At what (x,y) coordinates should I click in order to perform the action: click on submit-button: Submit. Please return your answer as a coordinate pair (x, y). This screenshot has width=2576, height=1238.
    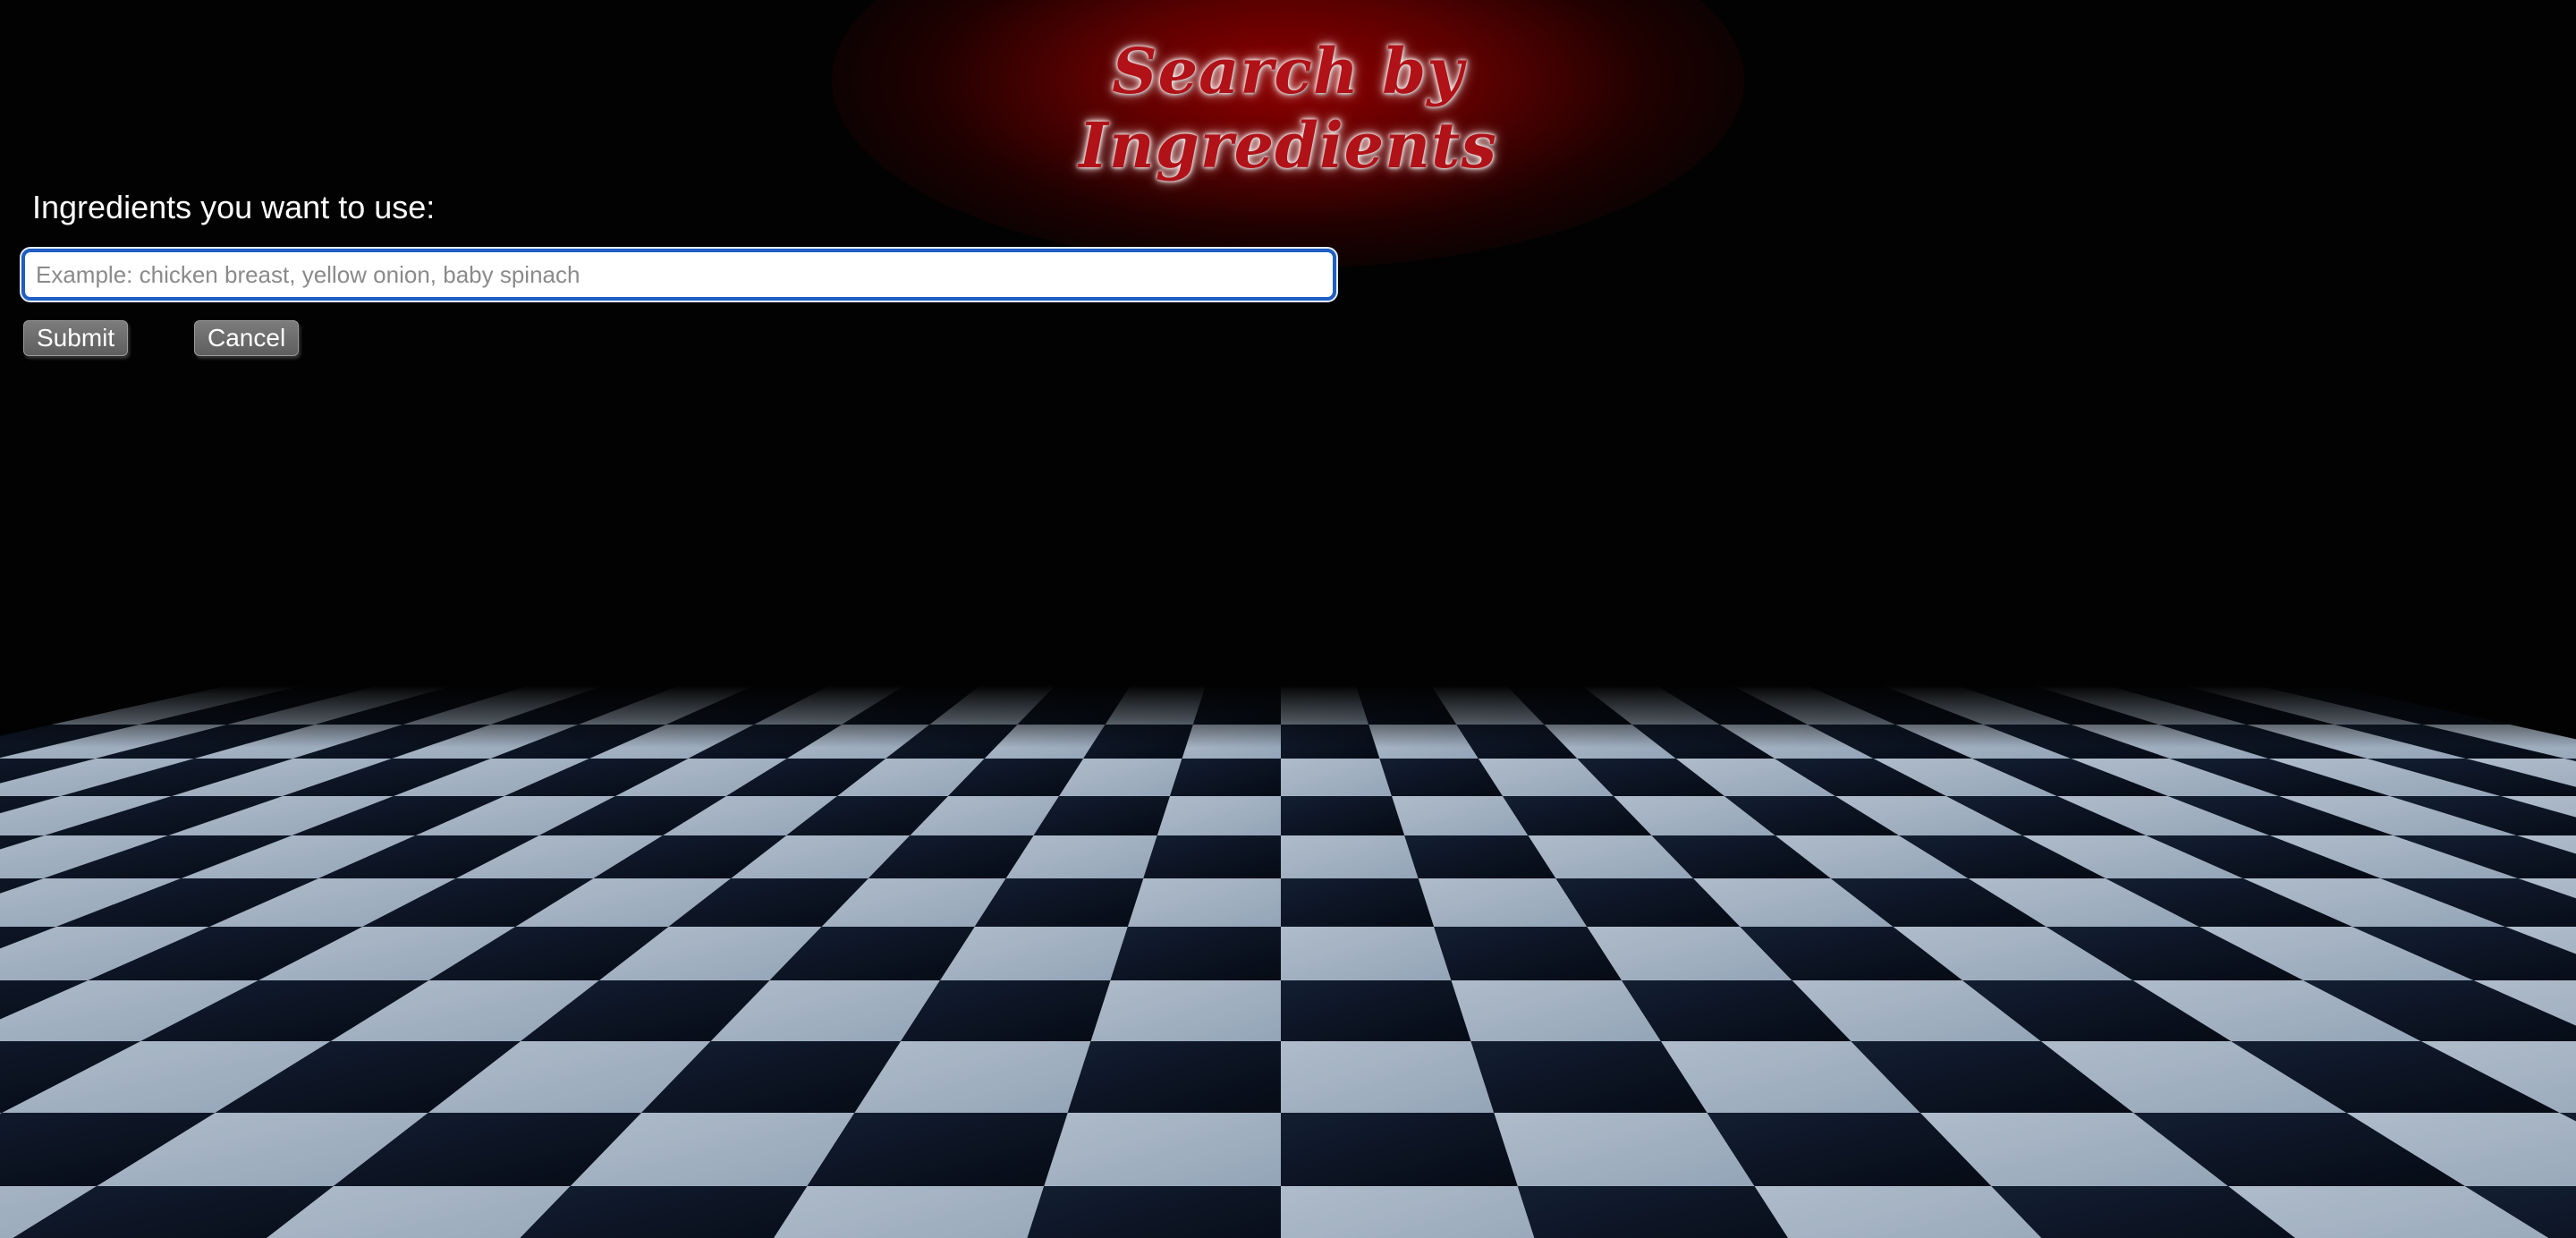
    Looking at the image, I should click on (76, 338).